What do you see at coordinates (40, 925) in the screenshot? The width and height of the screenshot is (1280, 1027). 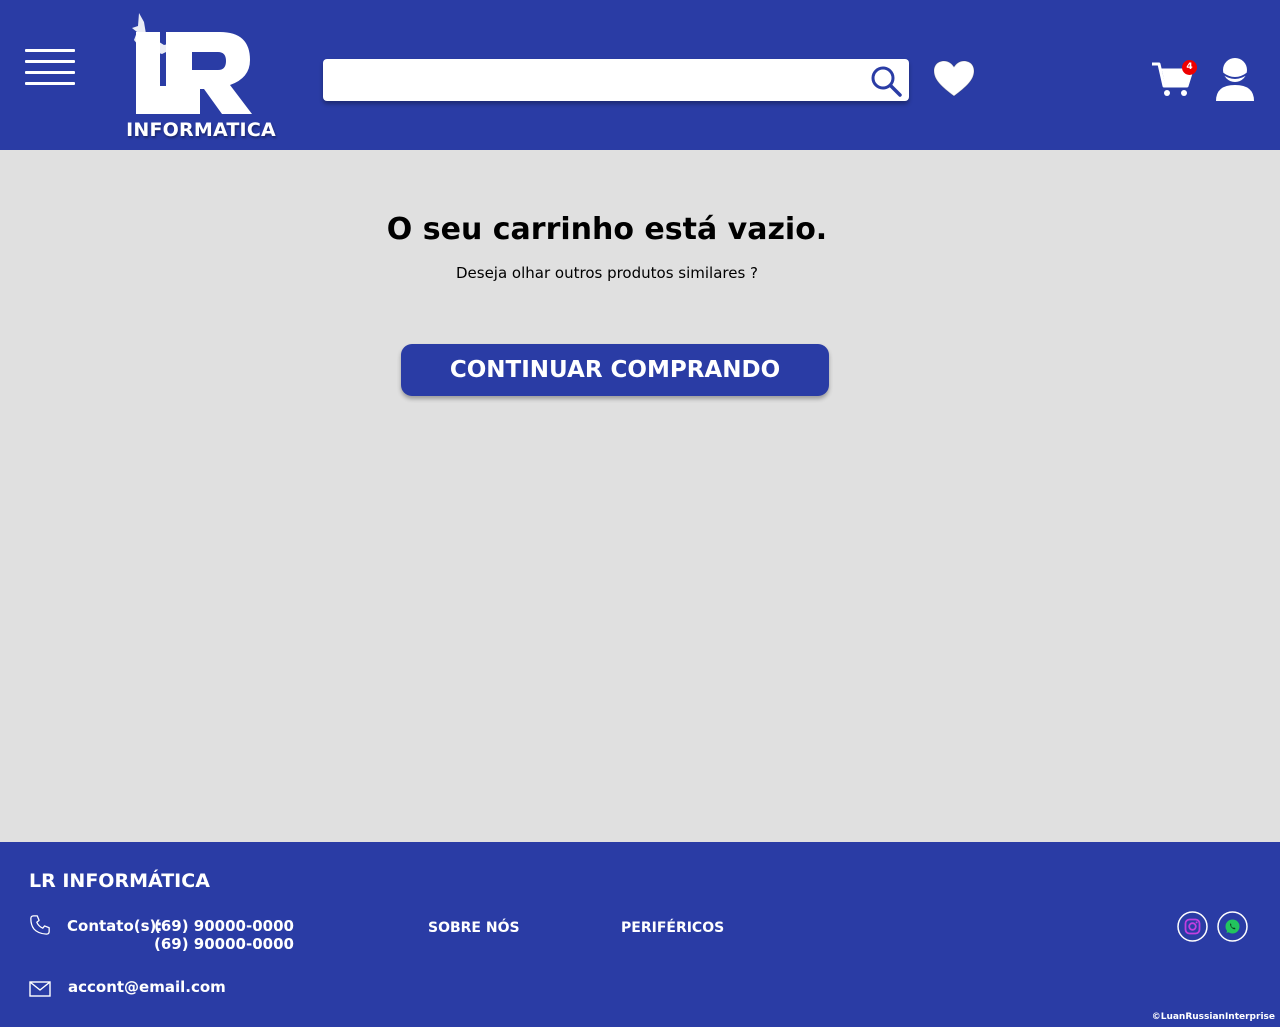 I see `phone-icon` at bounding box center [40, 925].